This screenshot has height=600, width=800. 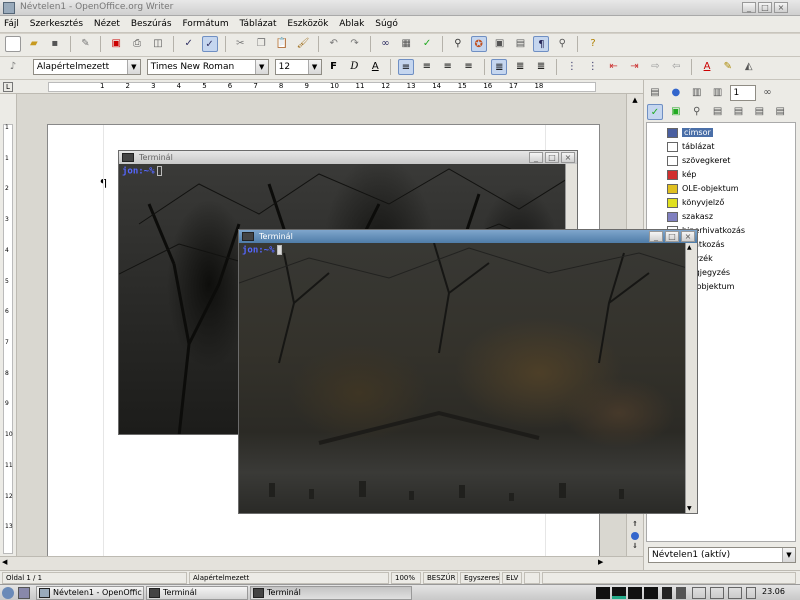 I want to click on styles-formatting-icon: ♪, so click(x=13, y=67).